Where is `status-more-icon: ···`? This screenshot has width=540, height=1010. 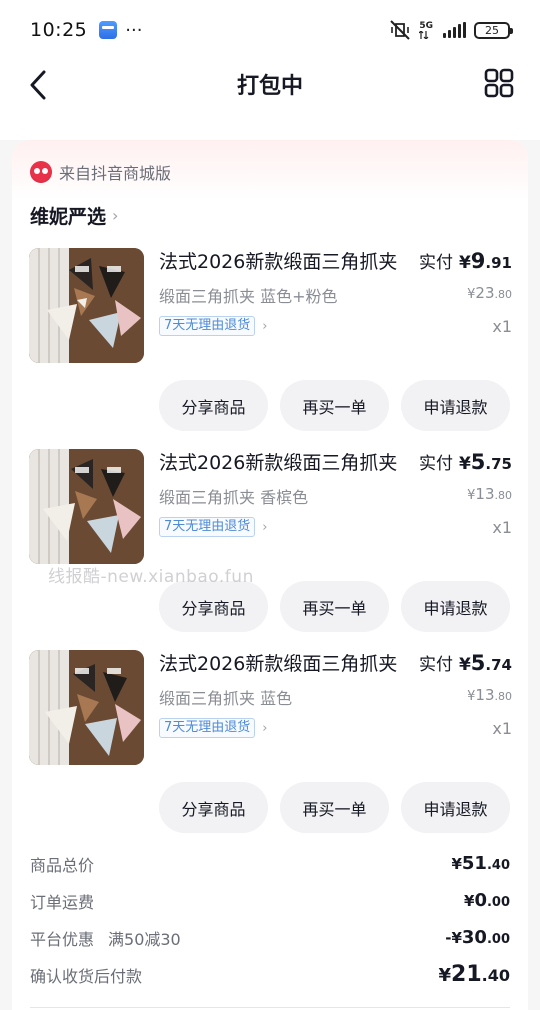 status-more-icon: ··· is located at coordinates (134, 30).